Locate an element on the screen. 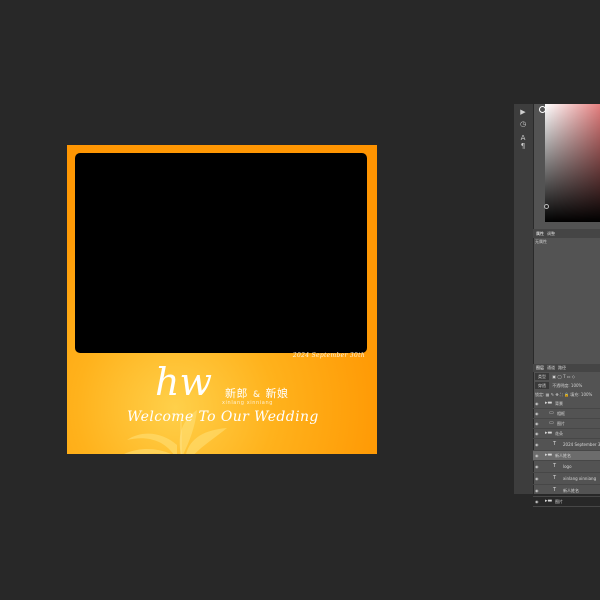 This screenshot has height=600, width=600. couple-names-cn: 新郎 & 新娘 is located at coordinates (257, 393).